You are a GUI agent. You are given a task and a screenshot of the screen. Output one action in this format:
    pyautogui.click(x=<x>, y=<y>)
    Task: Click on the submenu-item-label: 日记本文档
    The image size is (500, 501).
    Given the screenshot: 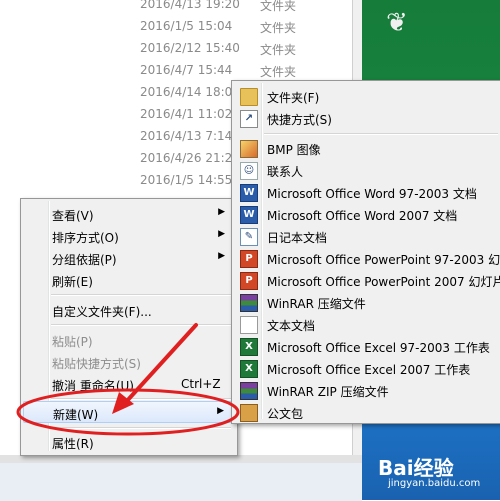 What is the action you would take?
    pyautogui.click(x=297, y=238)
    